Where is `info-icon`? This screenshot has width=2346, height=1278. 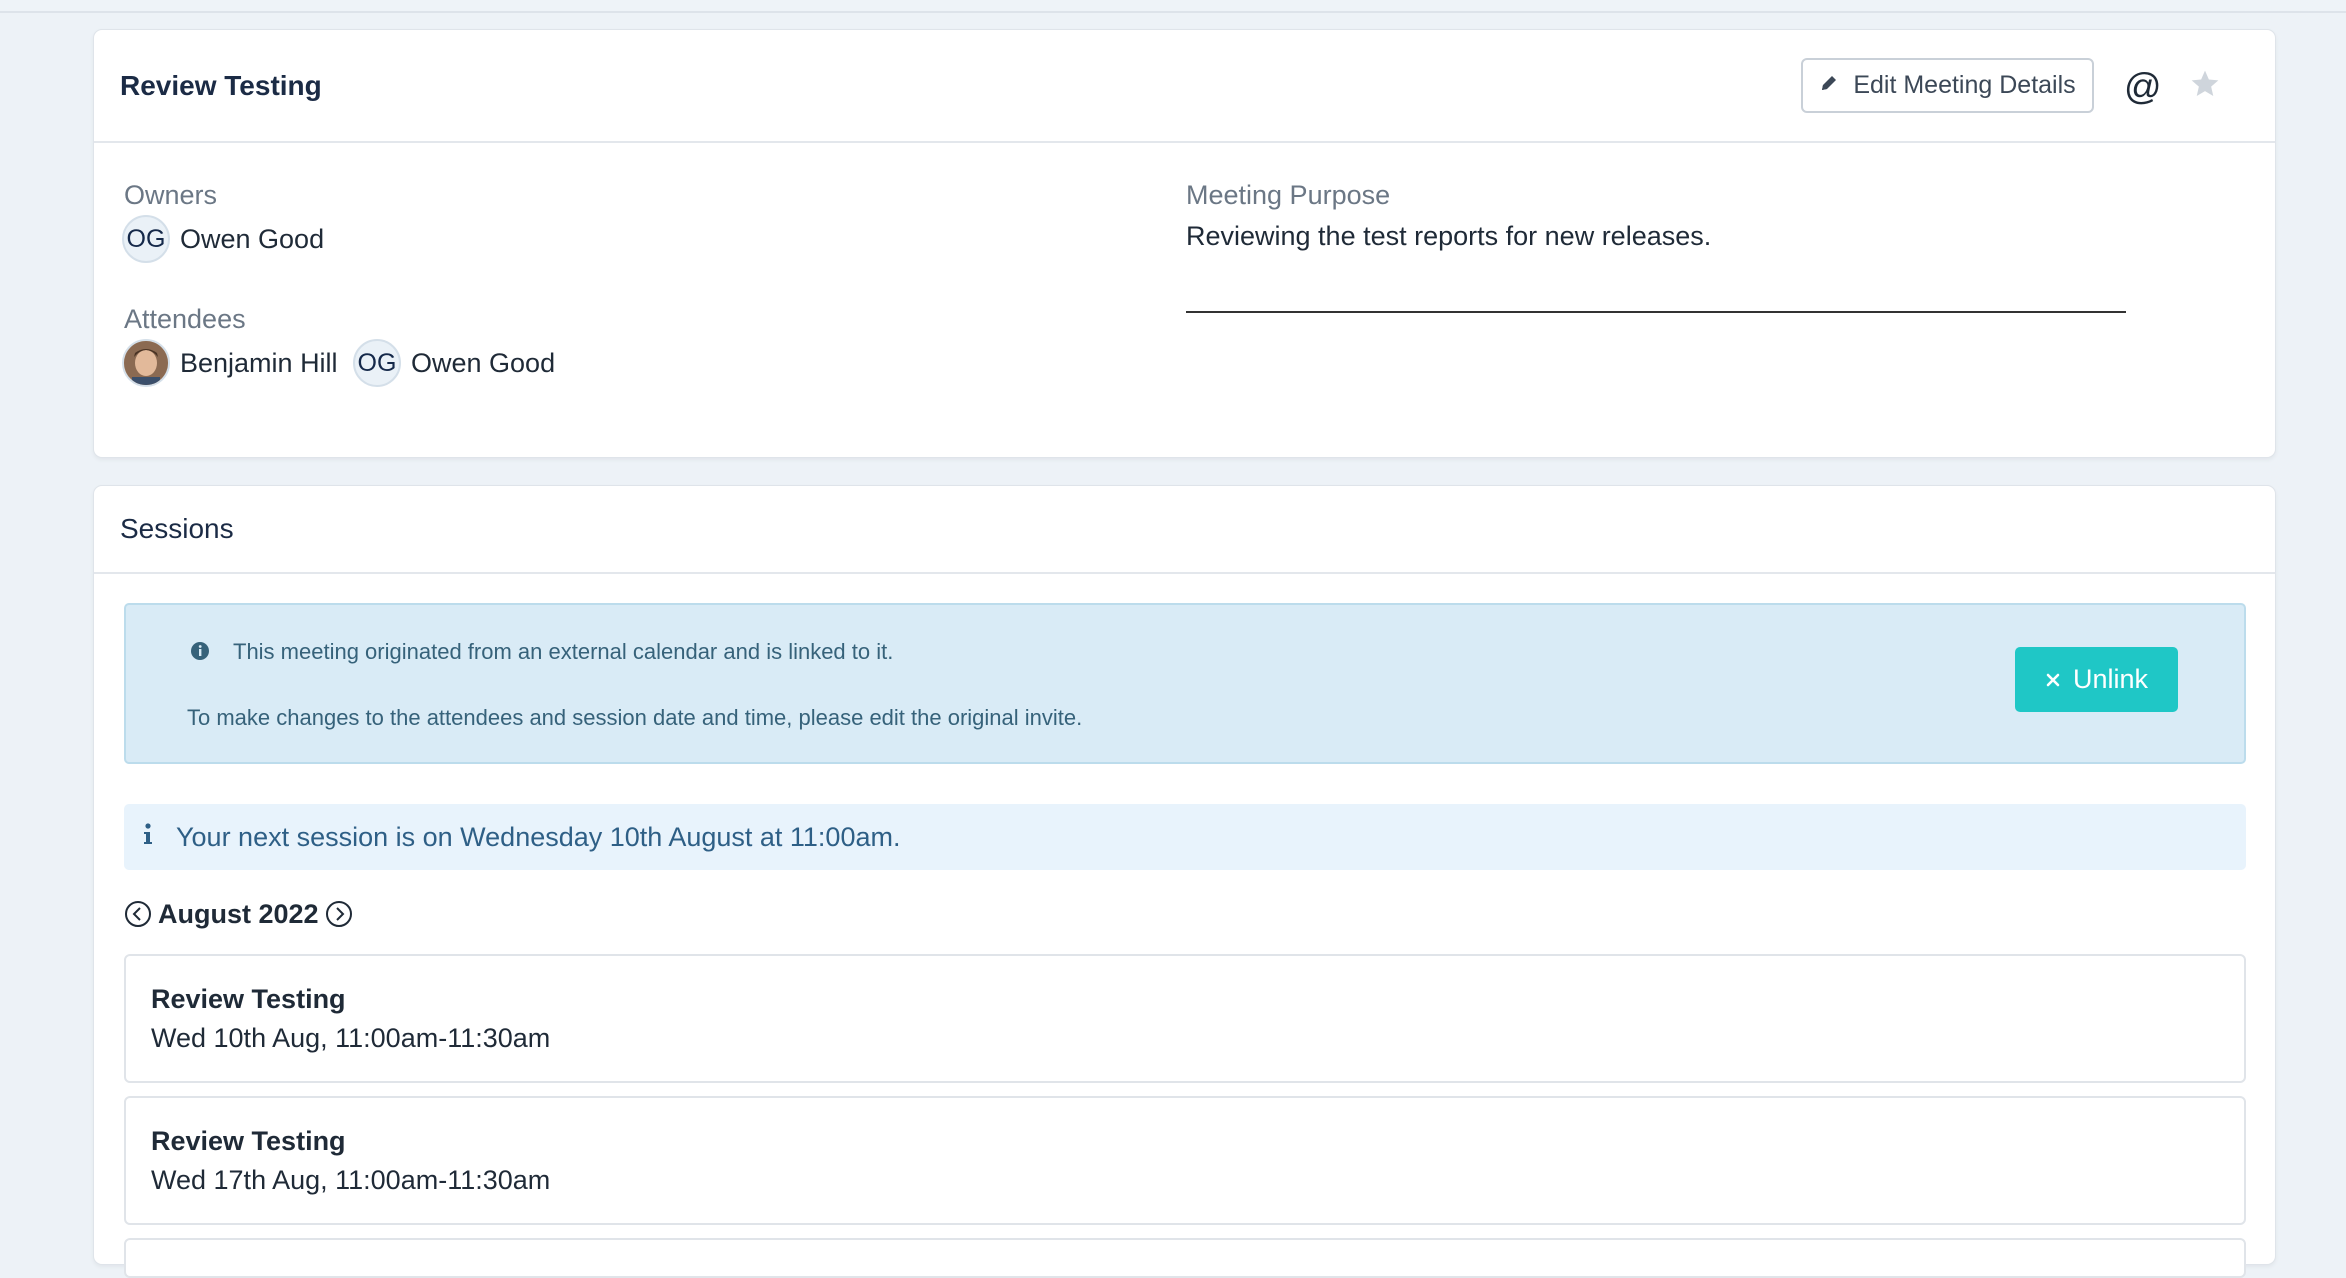 info-icon is located at coordinates (148, 837).